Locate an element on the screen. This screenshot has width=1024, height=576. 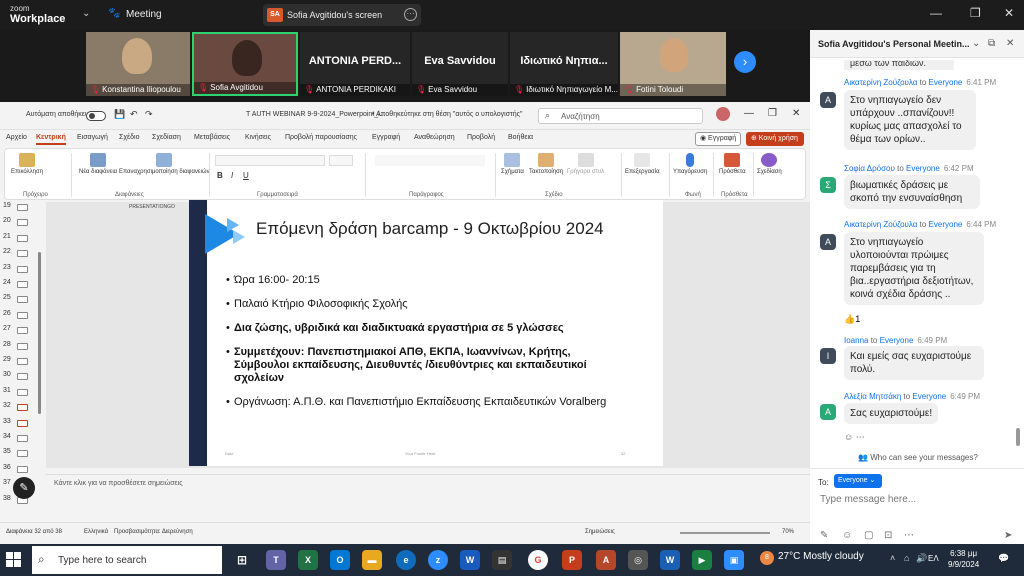
slide-title: Επόμενη δράση barcamp - 9 Οκτωβρίου 2024 is located at coordinates (456, 228).